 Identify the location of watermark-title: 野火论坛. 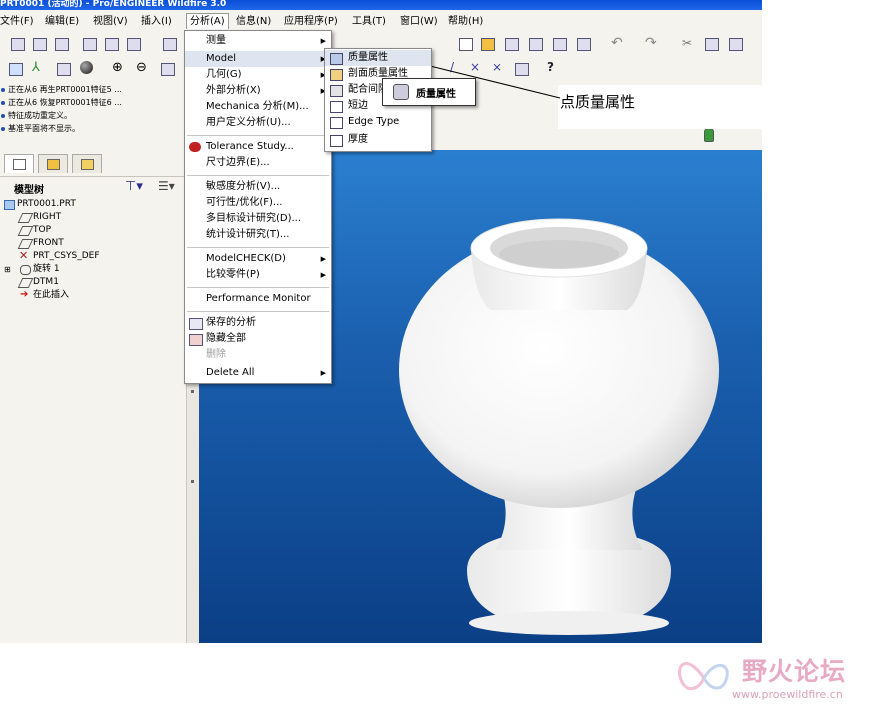
(794, 671).